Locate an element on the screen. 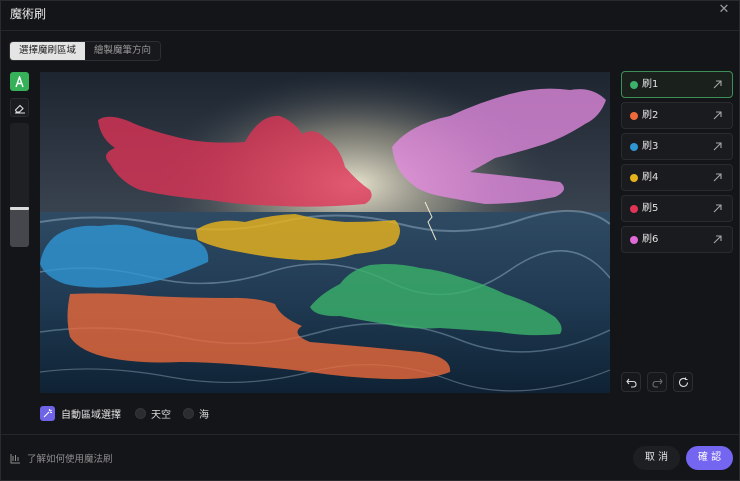 This screenshot has width=740, height=481. tab-draw-direction: 繪製魔筆方向 is located at coordinates (123, 51).